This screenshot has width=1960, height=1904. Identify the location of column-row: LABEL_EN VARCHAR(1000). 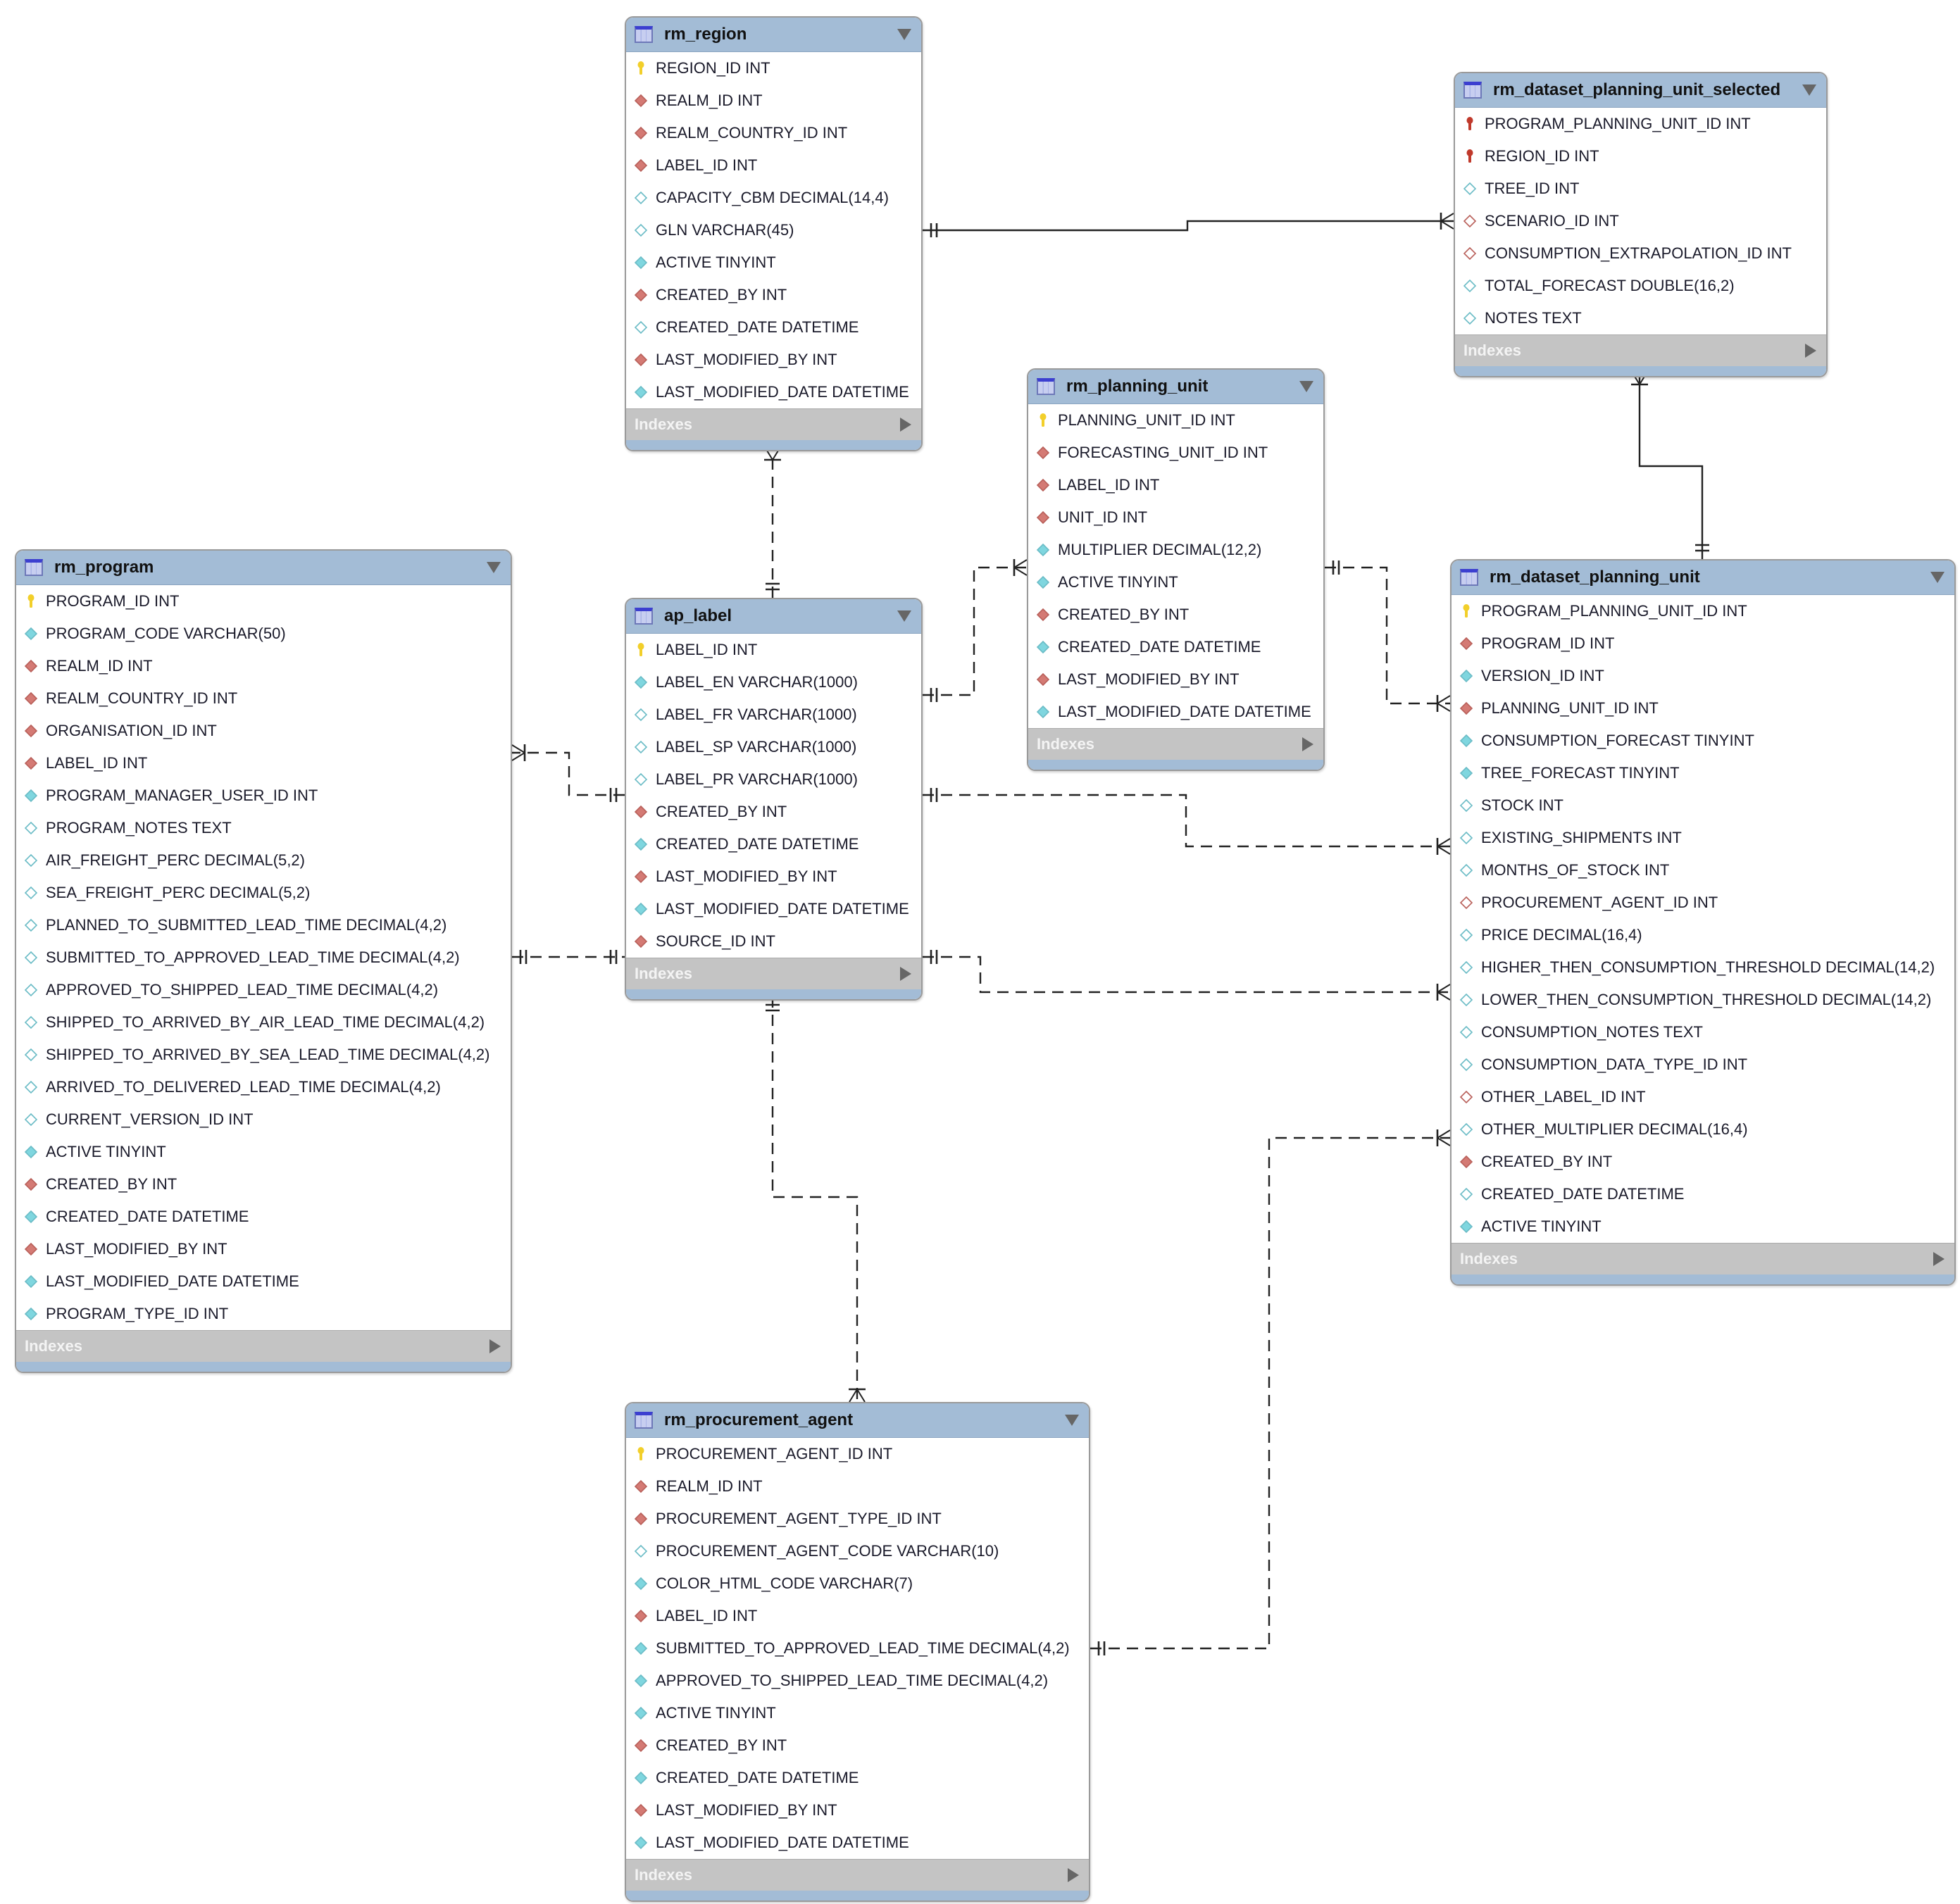
(773, 682).